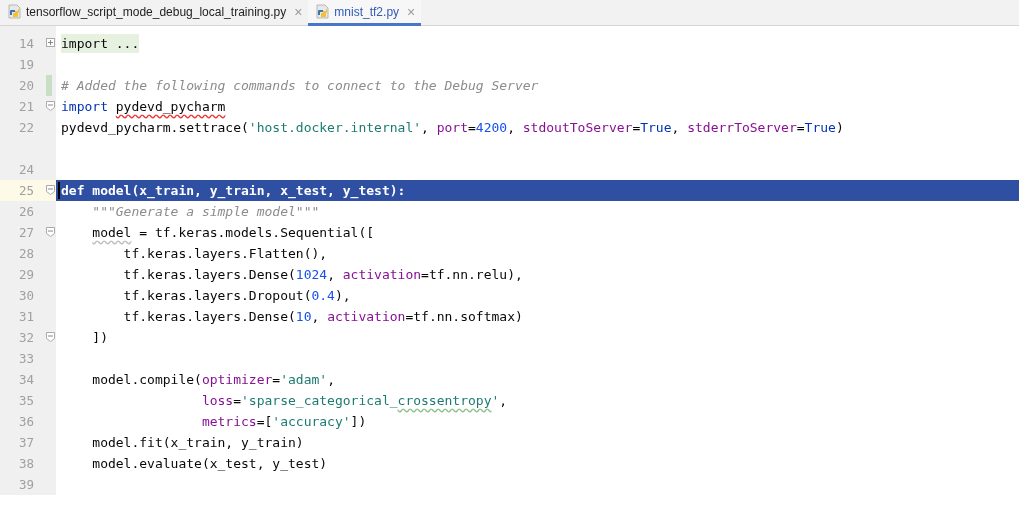  What do you see at coordinates (26, 106) in the screenshot?
I see `line-number: 21` at bounding box center [26, 106].